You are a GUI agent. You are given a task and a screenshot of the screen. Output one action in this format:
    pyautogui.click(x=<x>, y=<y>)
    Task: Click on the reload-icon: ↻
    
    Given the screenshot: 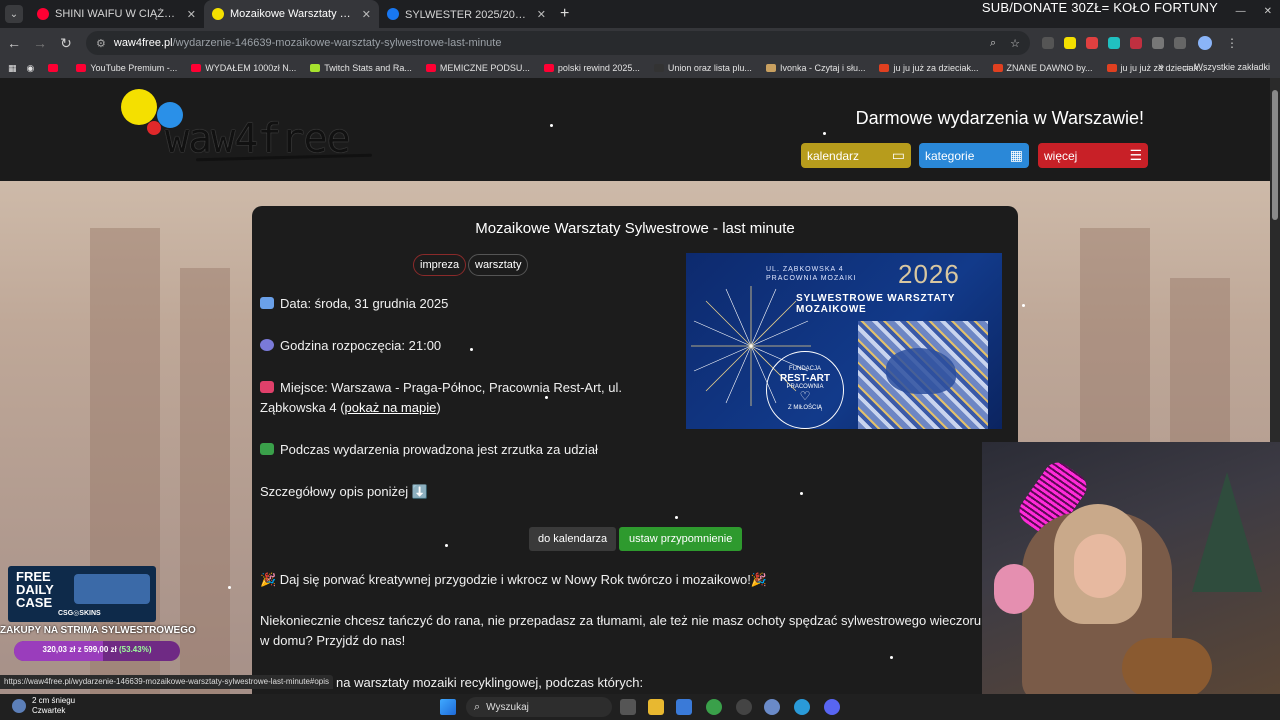 What is the action you would take?
    pyautogui.click(x=66, y=43)
    